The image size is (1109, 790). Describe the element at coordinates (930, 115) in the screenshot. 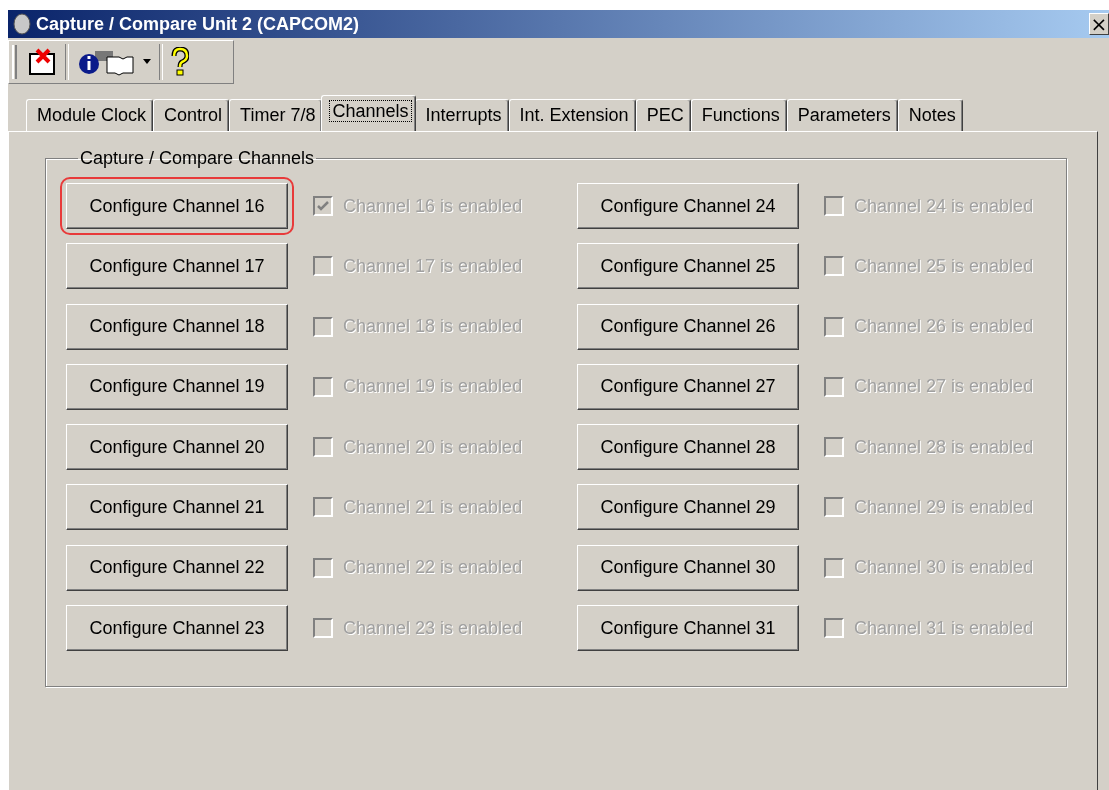

I see `tab: Notes` at that location.